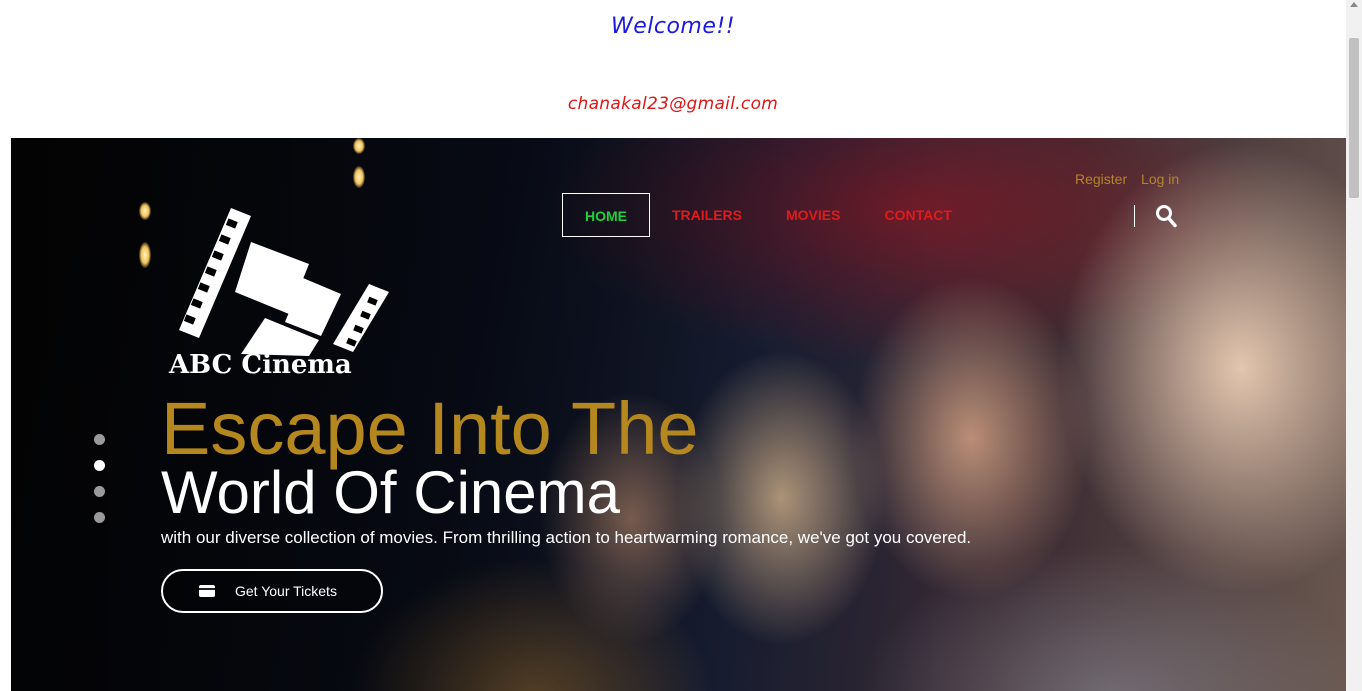 The image size is (1362, 691). I want to click on page-scrollbar, so click(1354, 345).